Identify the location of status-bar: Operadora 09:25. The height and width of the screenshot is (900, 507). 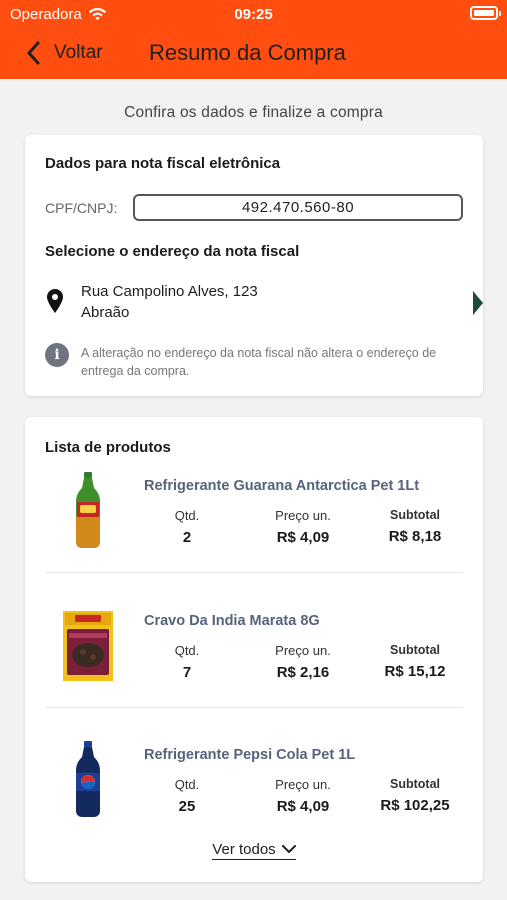
(253, 14).